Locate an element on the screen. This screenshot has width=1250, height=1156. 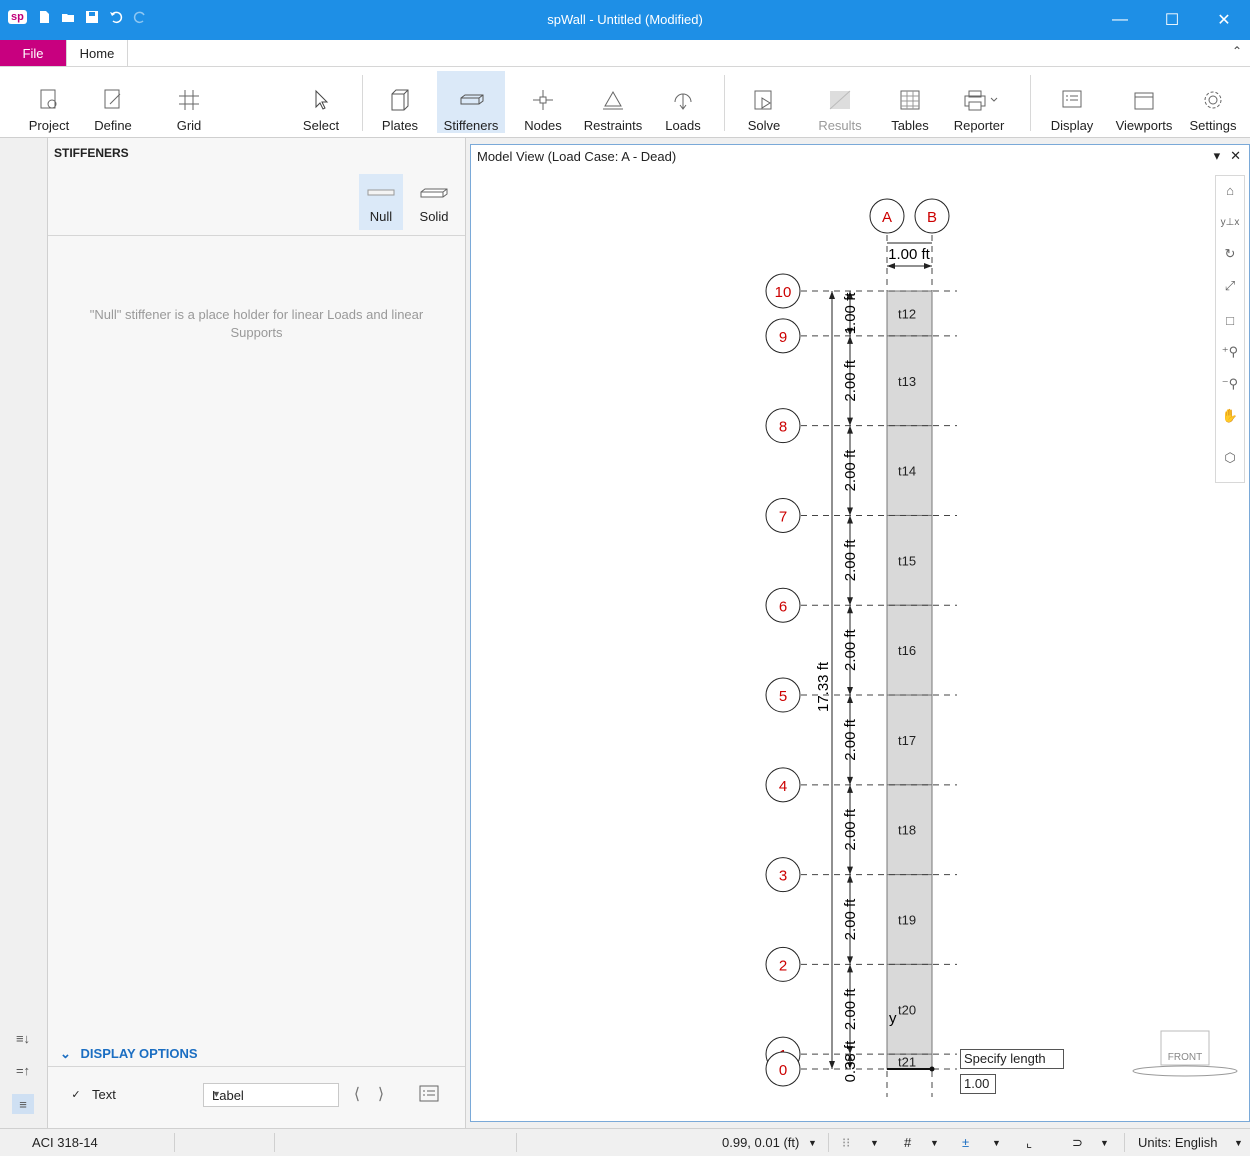
gear-icon is located at coordinates (1213, 100).